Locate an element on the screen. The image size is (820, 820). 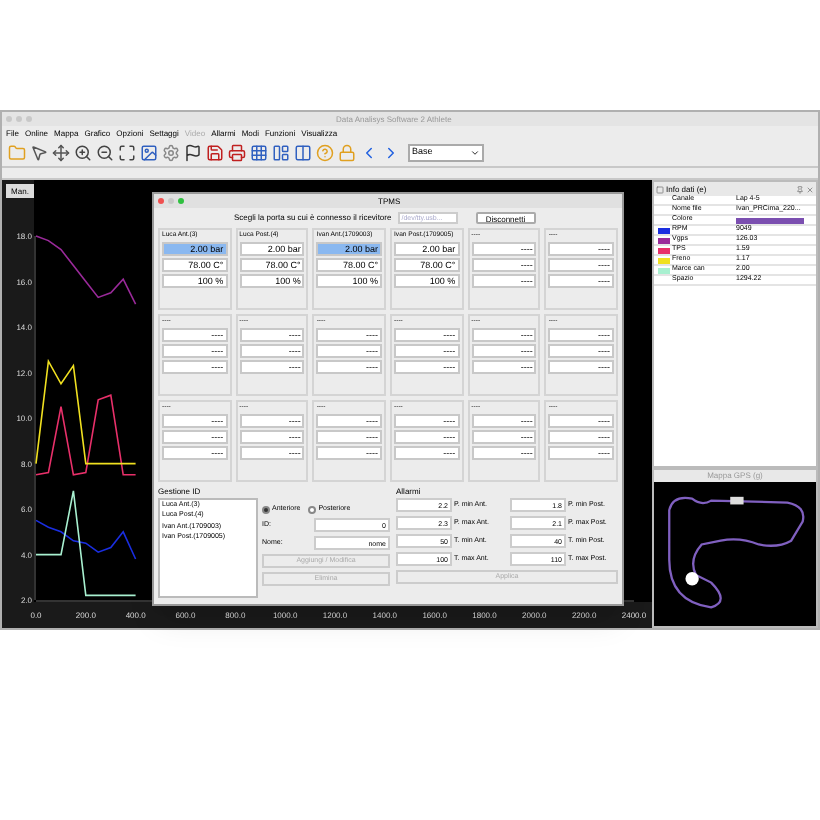
forward-icon is located at coordinates (391, 153).